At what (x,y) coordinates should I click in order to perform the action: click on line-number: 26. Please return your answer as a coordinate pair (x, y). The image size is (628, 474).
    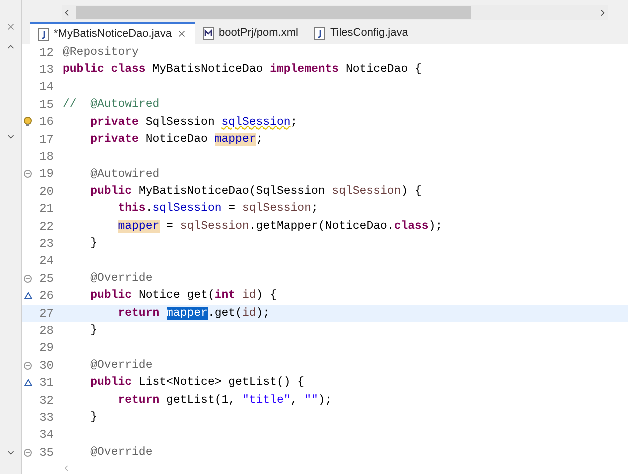
    Looking at the image, I should click on (46, 296).